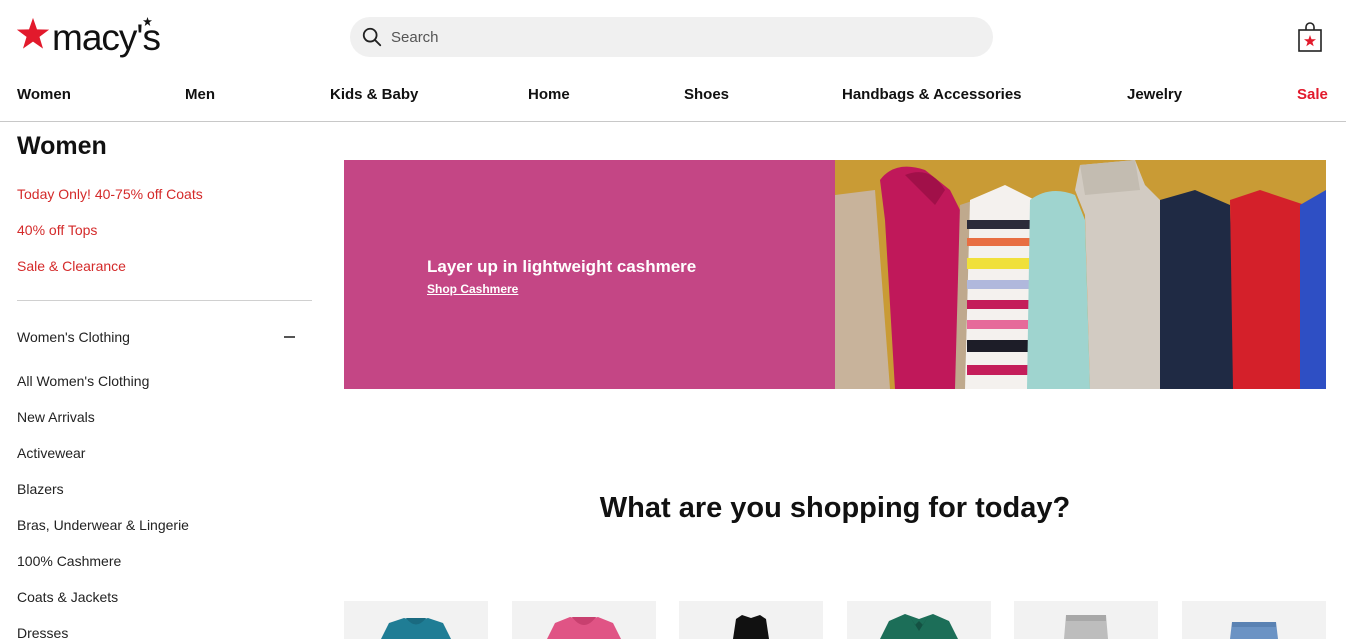 The image size is (1346, 639). I want to click on search-bar, so click(671, 37).